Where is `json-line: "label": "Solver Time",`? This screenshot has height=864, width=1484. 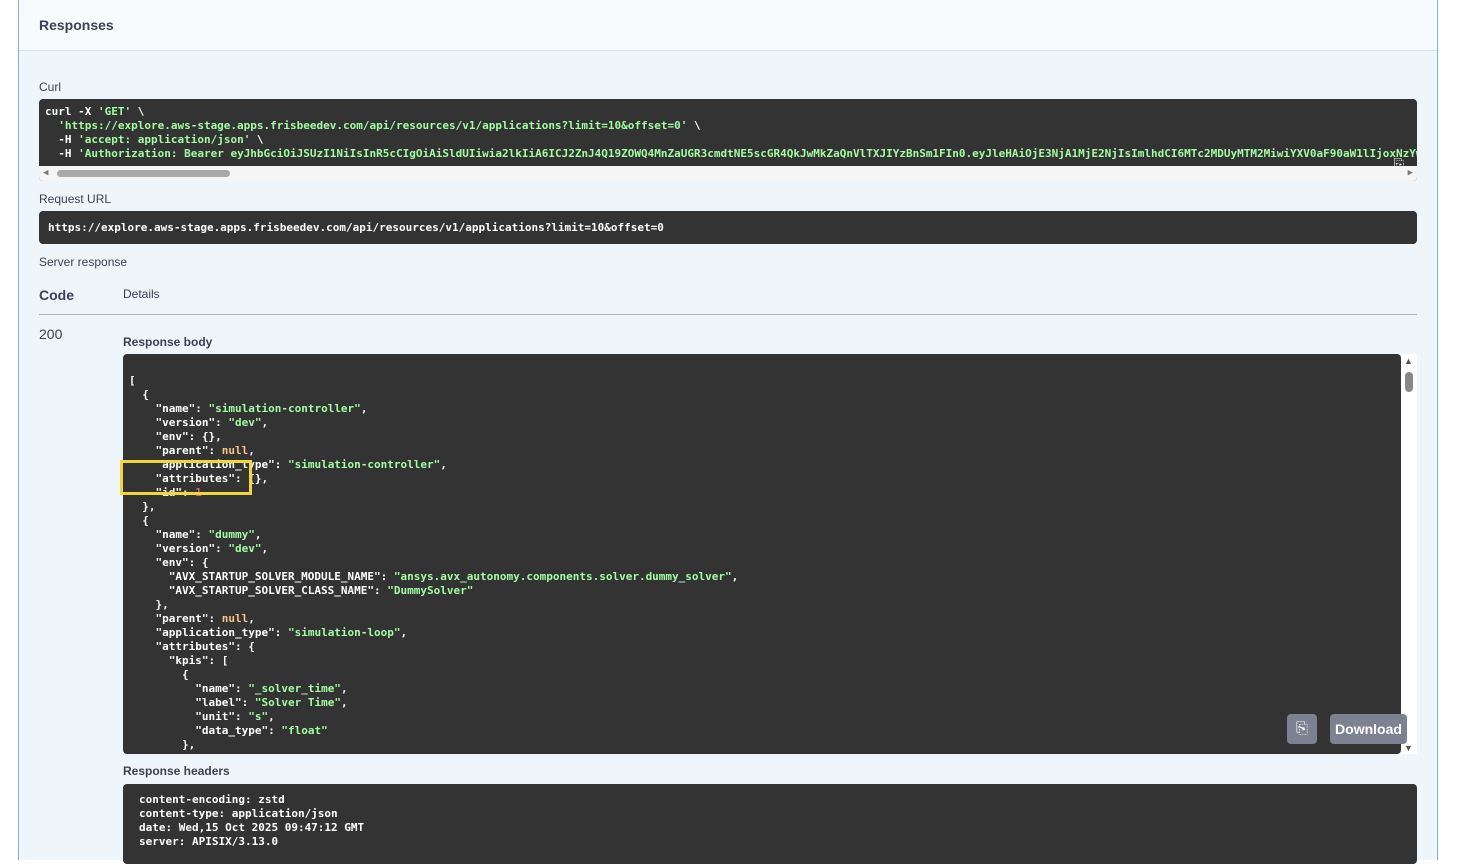 json-line: "label": "Solver Time", is located at coordinates (238, 702).